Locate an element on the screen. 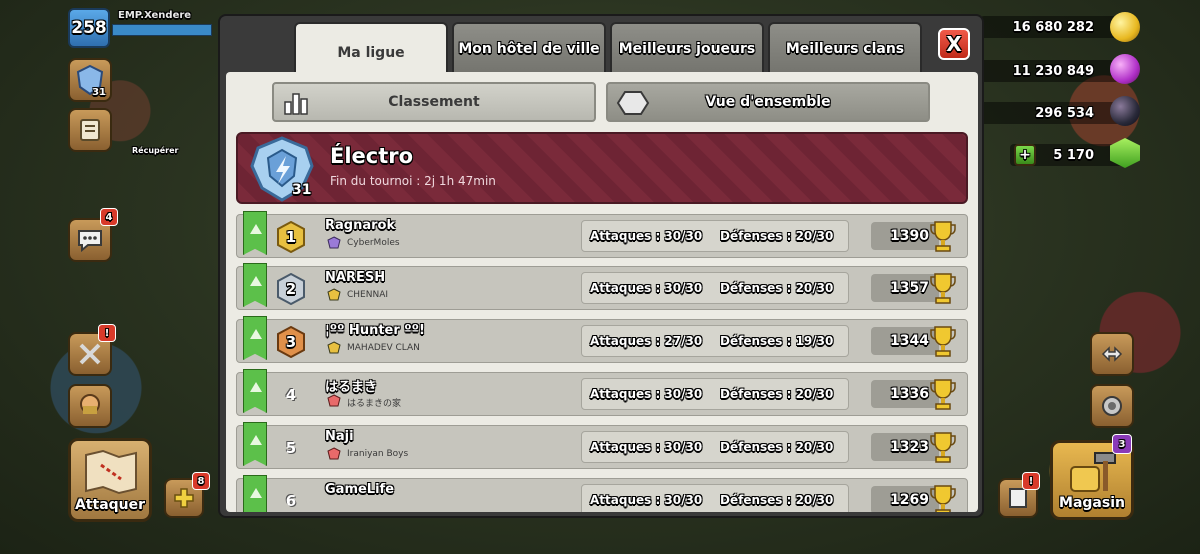 Image resolution: width=1200 pixels, height=554 pixels. dark-elixir-value: 296 534 is located at coordinates (1064, 113).